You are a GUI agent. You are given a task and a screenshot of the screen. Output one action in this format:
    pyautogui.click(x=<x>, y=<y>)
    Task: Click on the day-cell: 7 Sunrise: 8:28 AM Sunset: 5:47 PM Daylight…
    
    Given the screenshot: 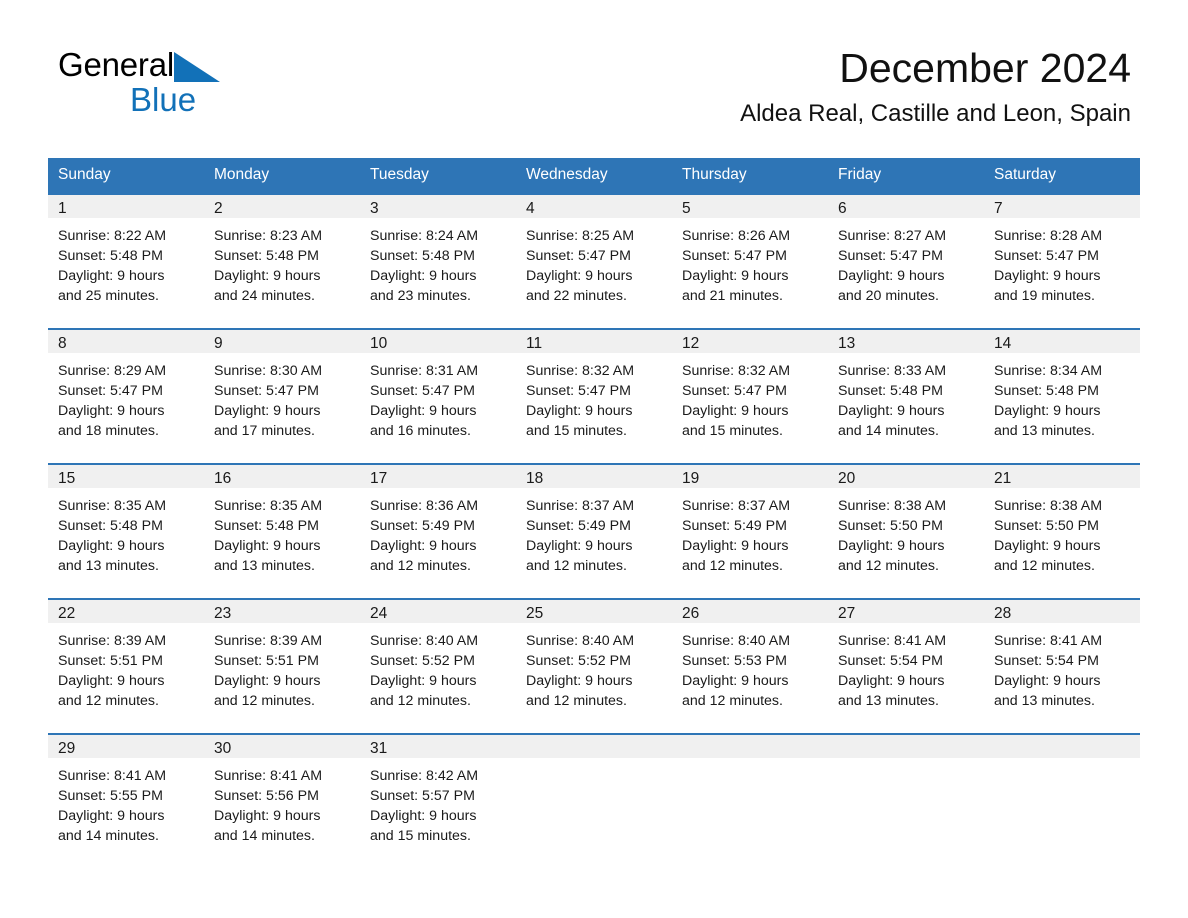 What is the action you would take?
    pyautogui.click(x=1062, y=261)
    